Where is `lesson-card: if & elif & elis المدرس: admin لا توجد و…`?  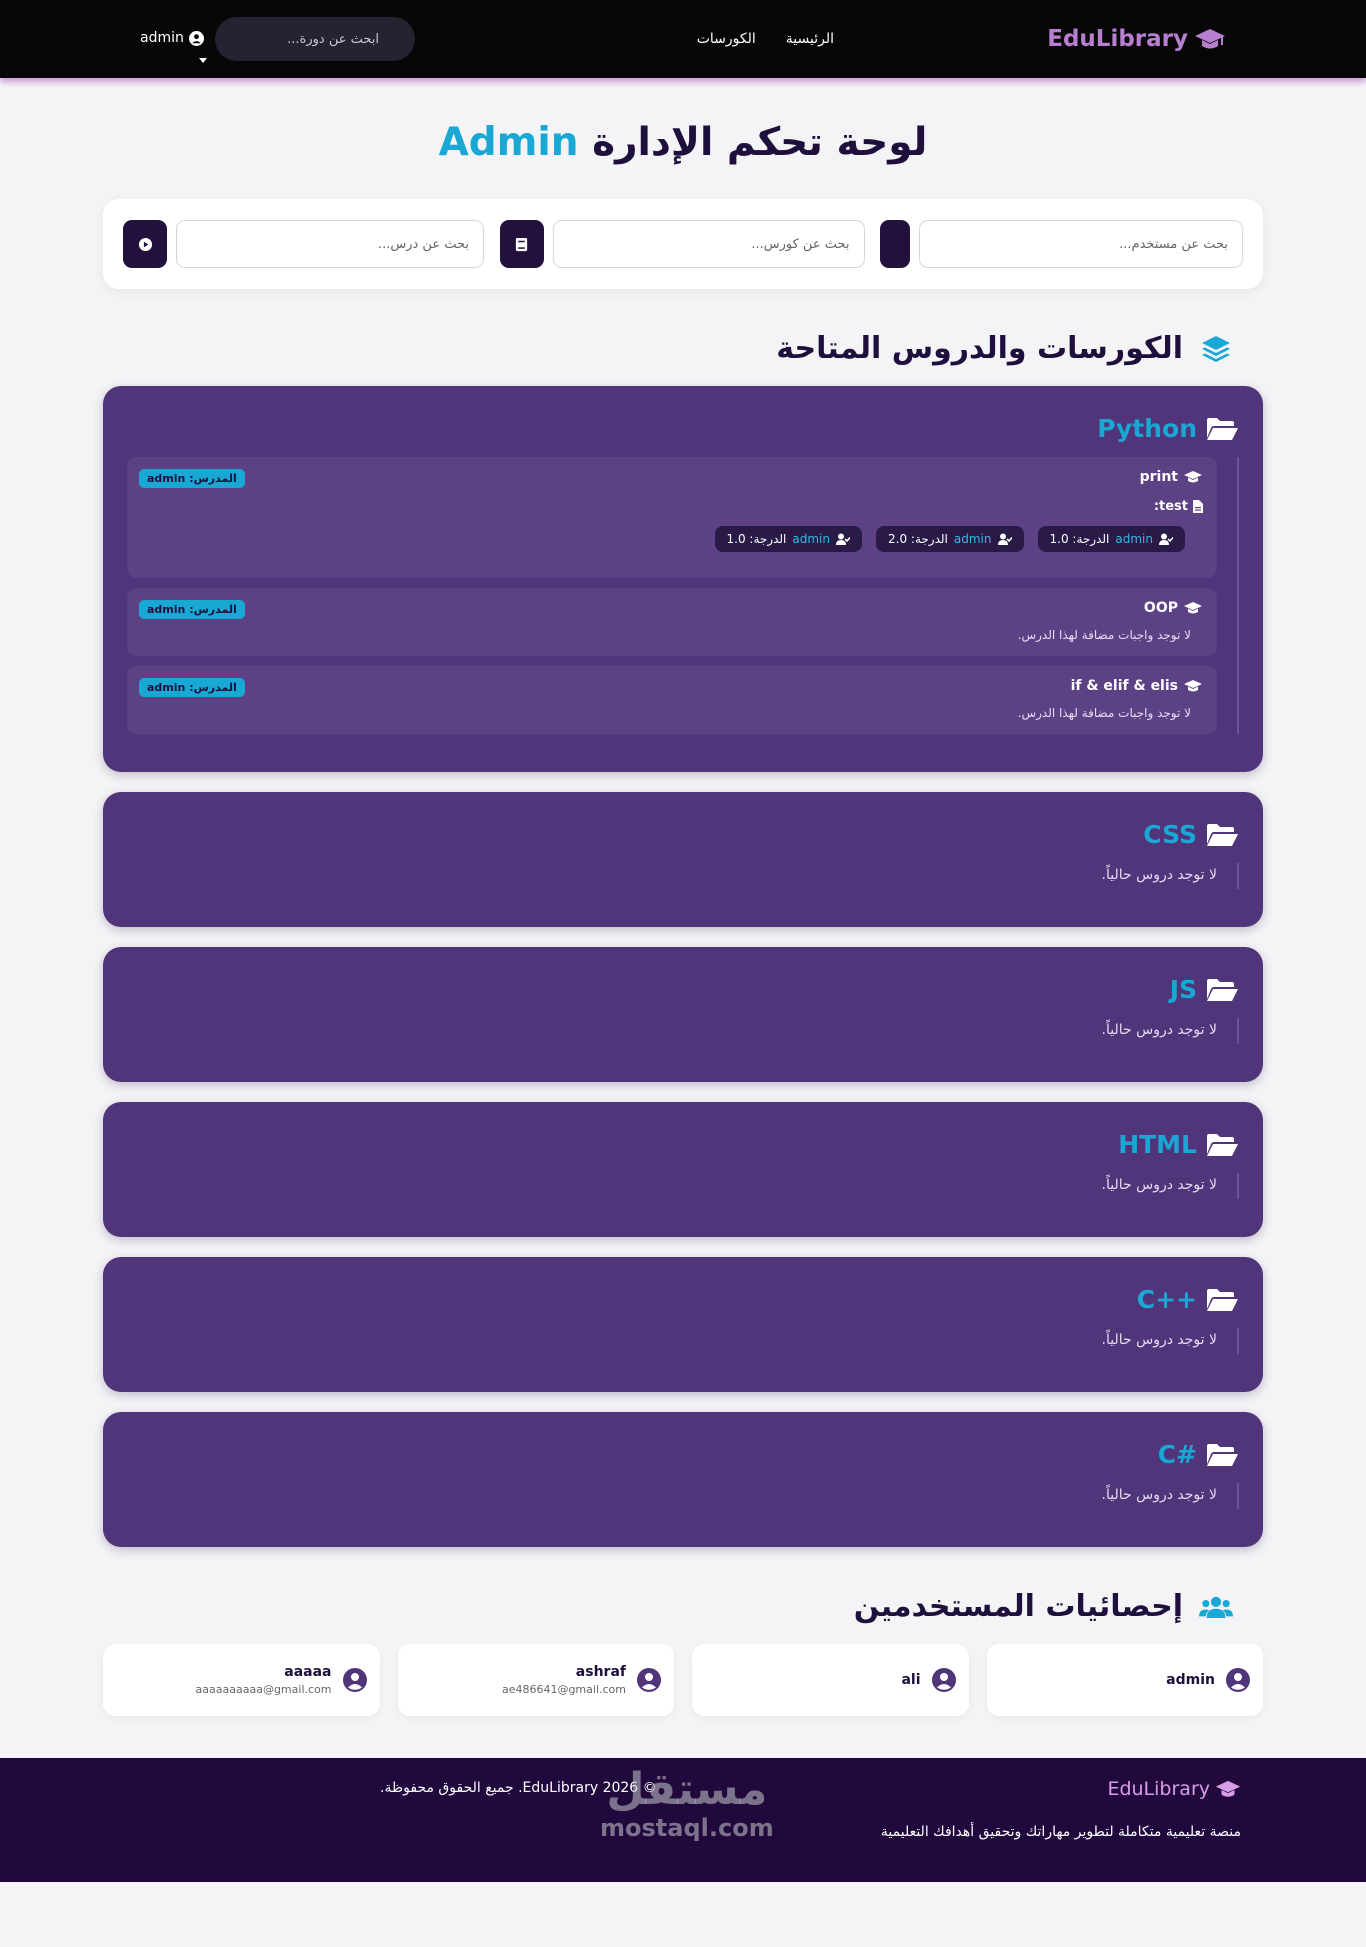
lesson-card: if & elif & elis المدرس: admin لا توجد و… is located at coordinates (672, 700).